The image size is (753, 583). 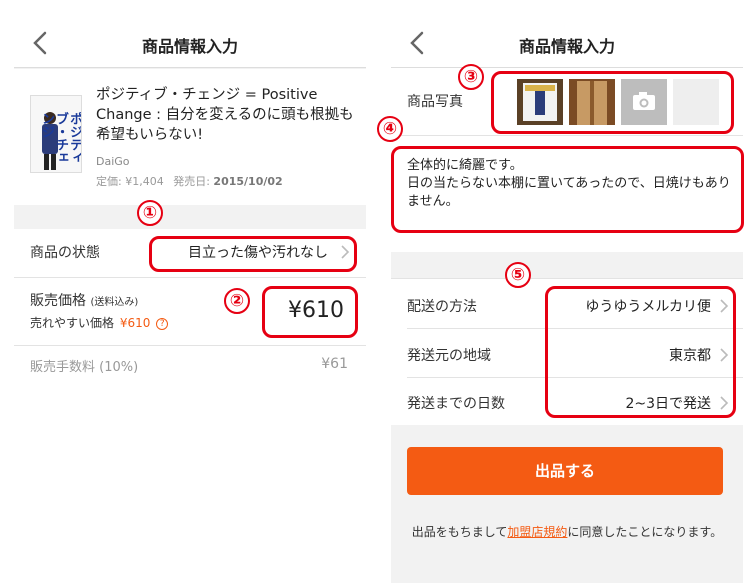 What do you see at coordinates (449, 356) in the screenshot?
I see `ship-from-label: 発送元の地域` at bounding box center [449, 356].